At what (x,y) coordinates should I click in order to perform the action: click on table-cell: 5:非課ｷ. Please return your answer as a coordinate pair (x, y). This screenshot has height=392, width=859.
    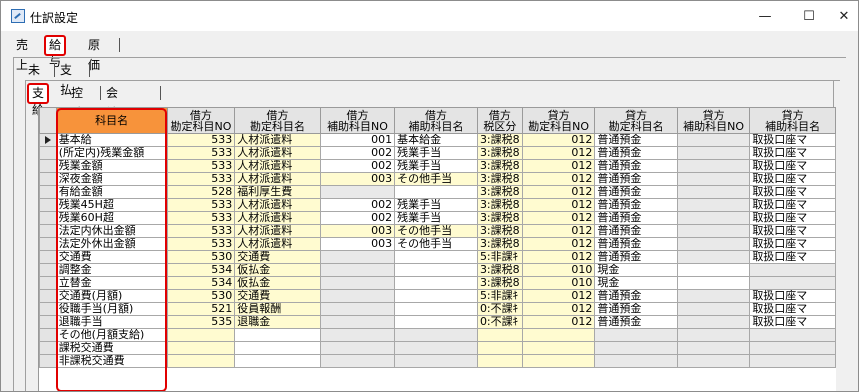
    Looking at the image, I should click on (499, 257).